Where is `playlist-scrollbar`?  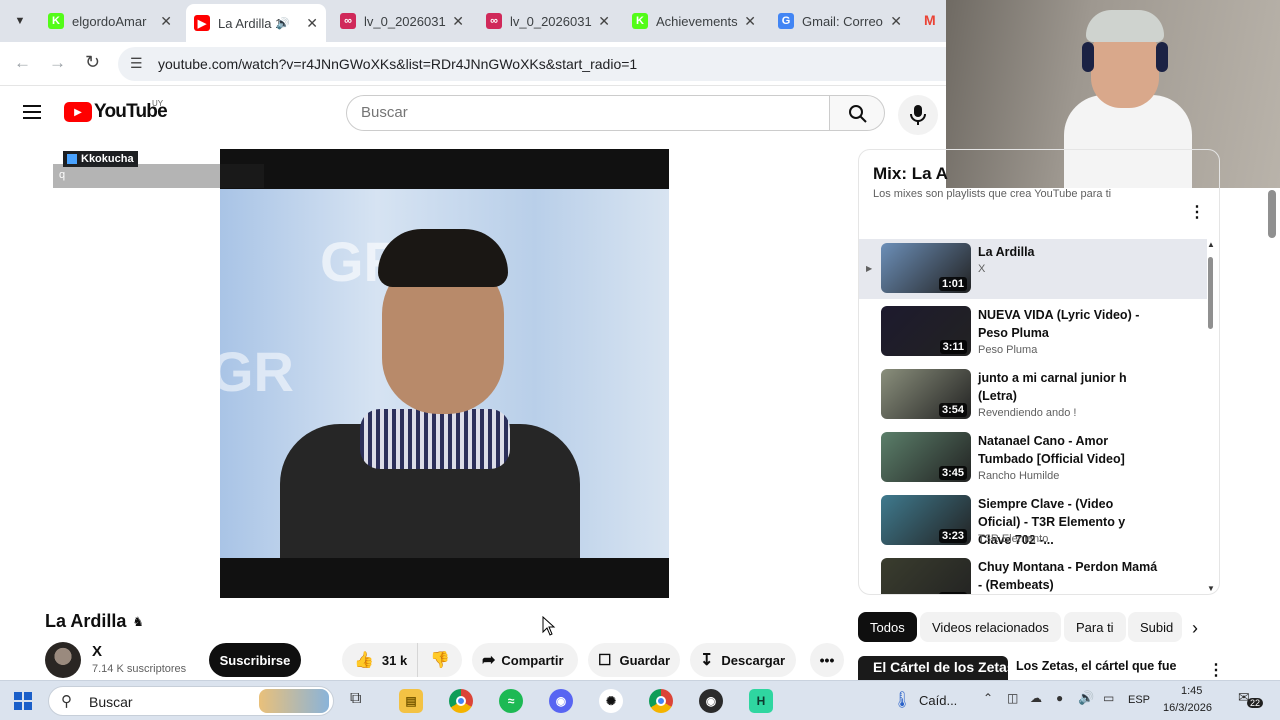
playlist-scrollbar is located at coordinates (1210, 293).